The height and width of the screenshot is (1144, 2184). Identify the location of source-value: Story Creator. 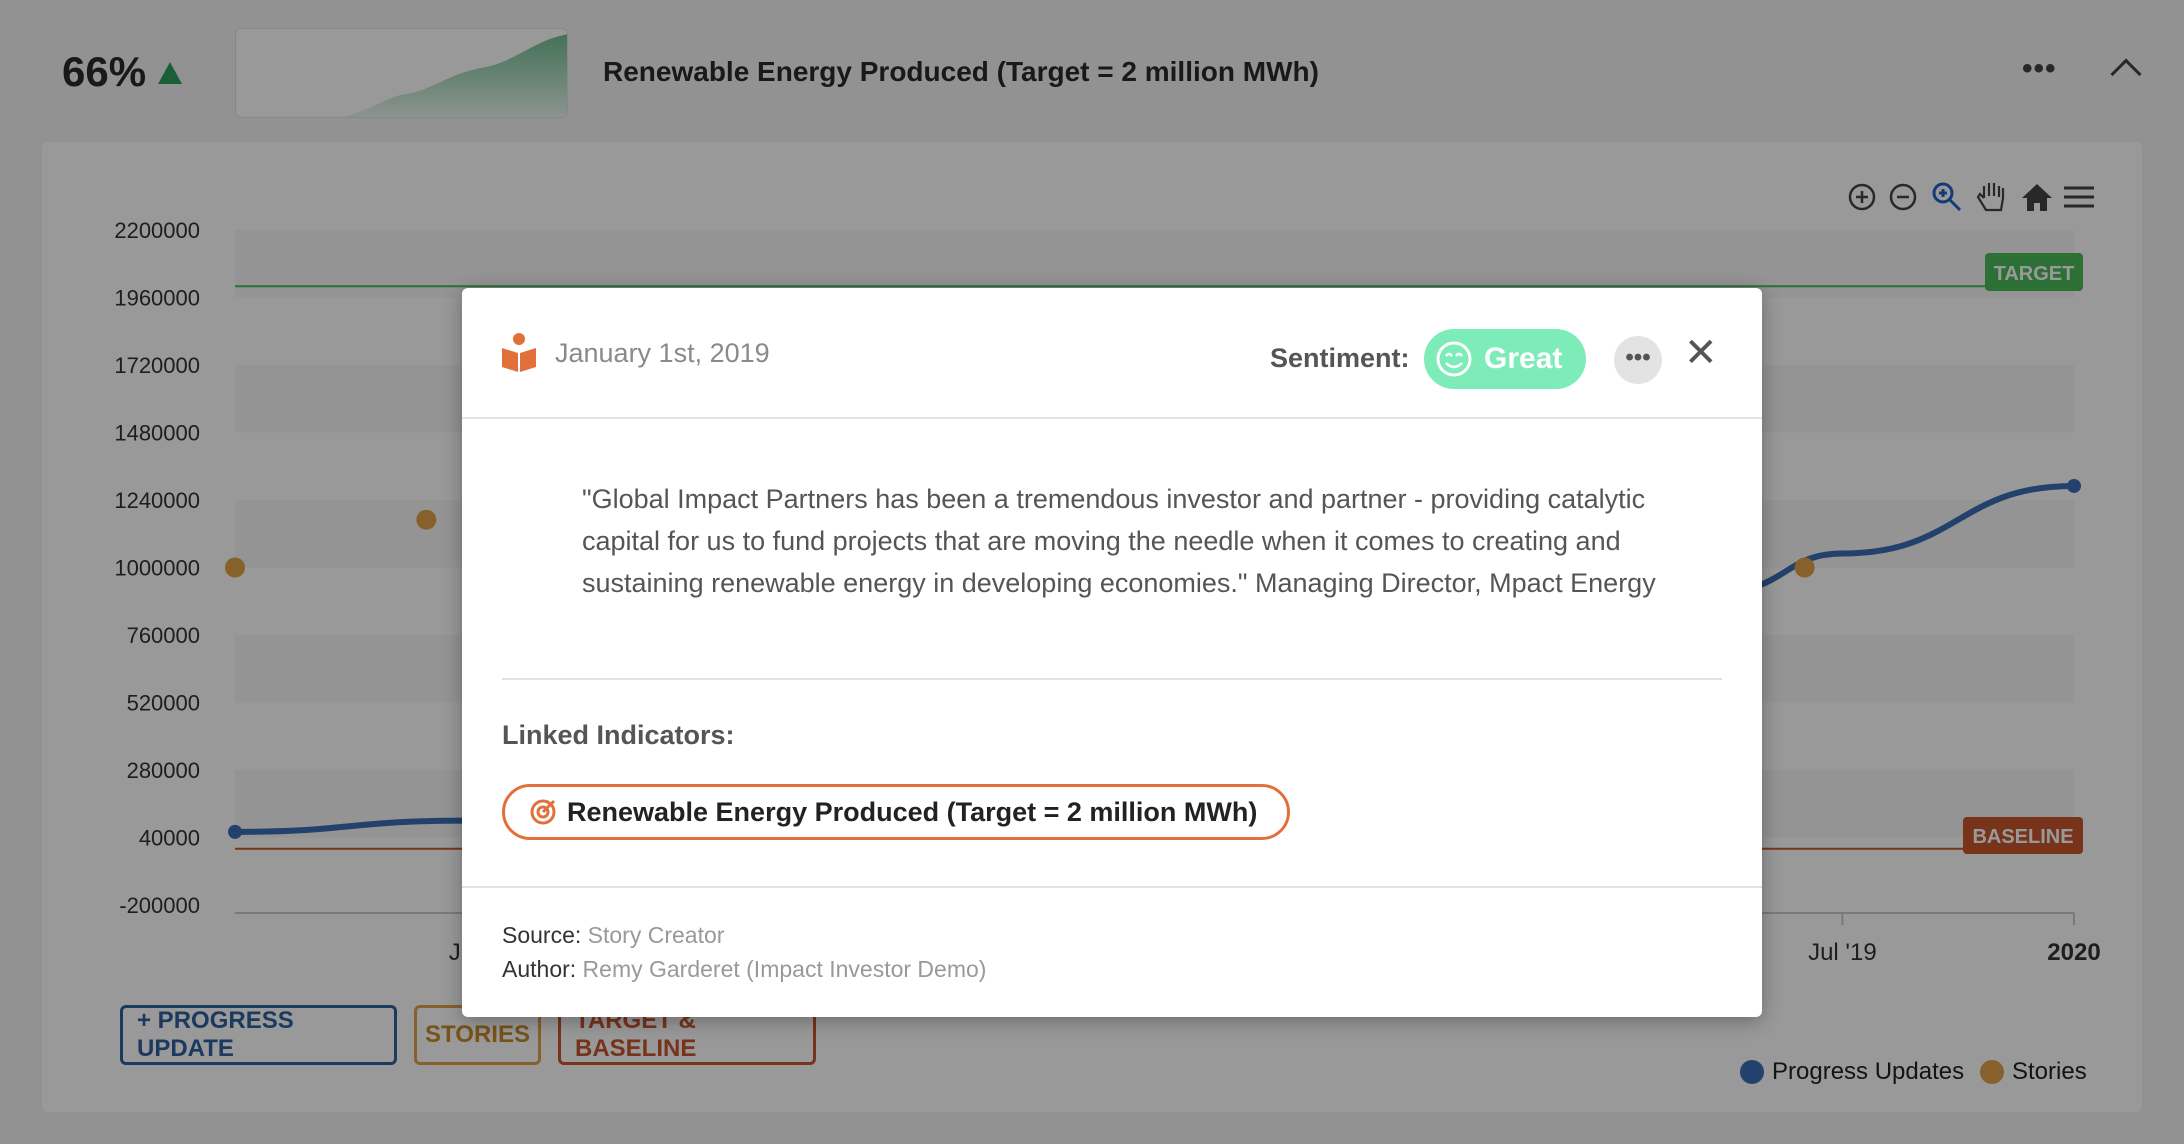
(656, 935).